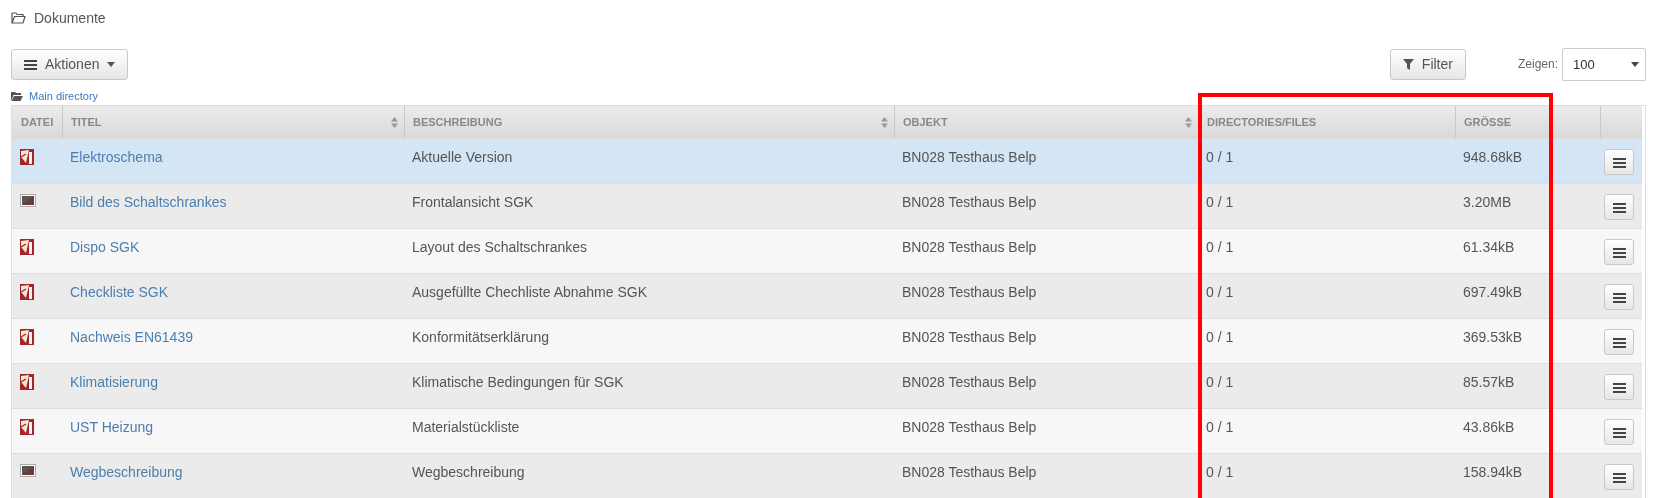 The height and width of the screenshot is (498, 1673). What do you see at coordinates (70, 64) in the screenshot?
I see `actions-button: Aktionen` at bounding box center [70, 64].